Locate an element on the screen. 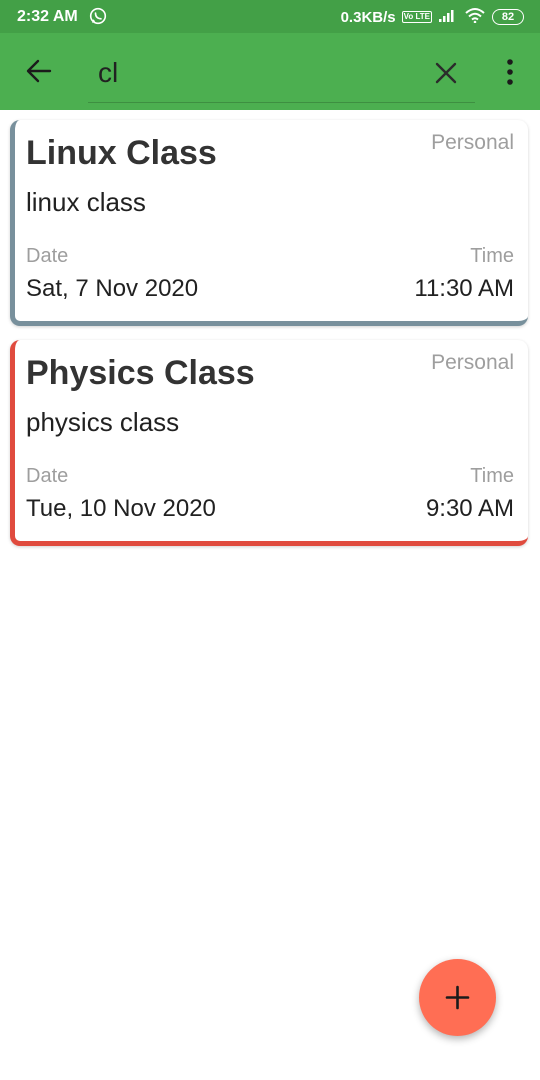  network-speed: 0.3KB/s is located at coordinates (368, 17).